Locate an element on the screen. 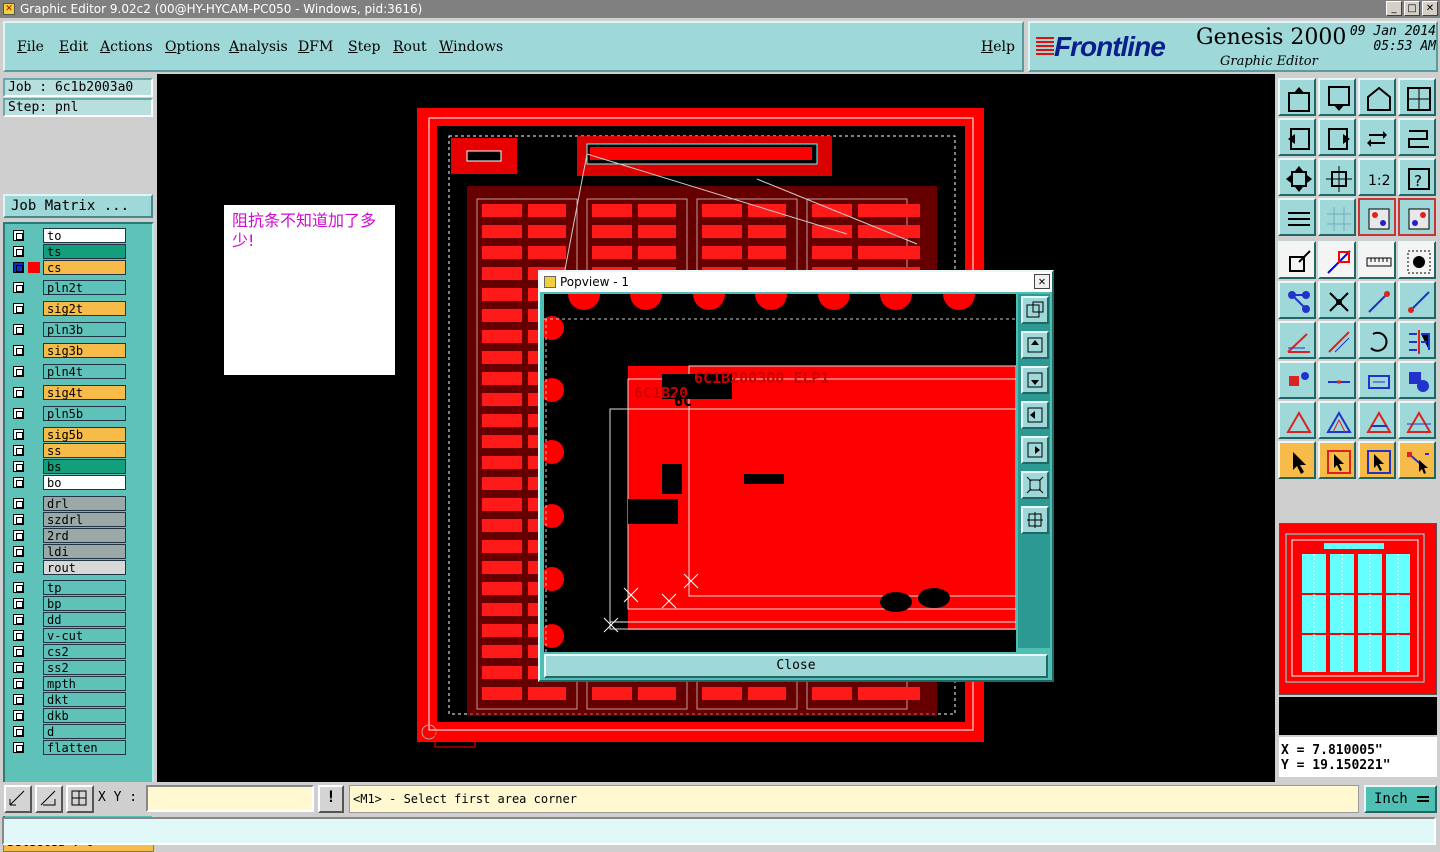  layer-row-2rd: 2rd is located at coordinates (68, 535).